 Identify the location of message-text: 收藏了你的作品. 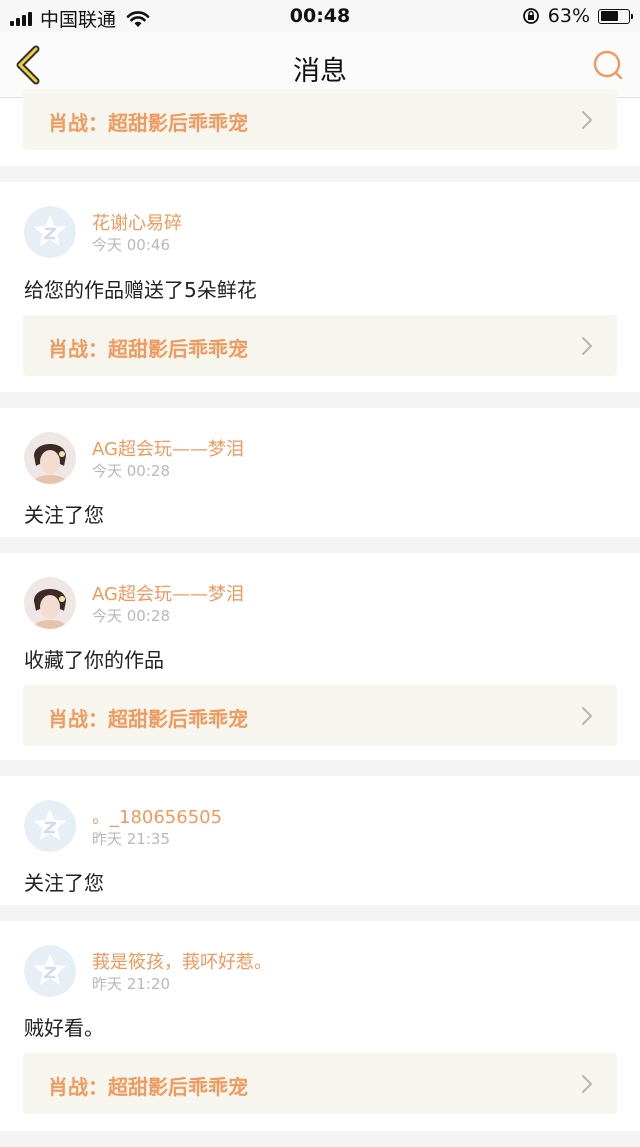
(94, 660).